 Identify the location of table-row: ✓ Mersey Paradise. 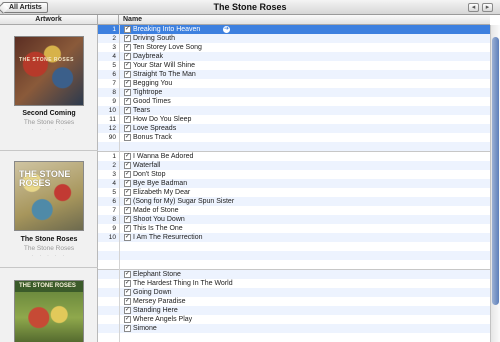
(294, 301).